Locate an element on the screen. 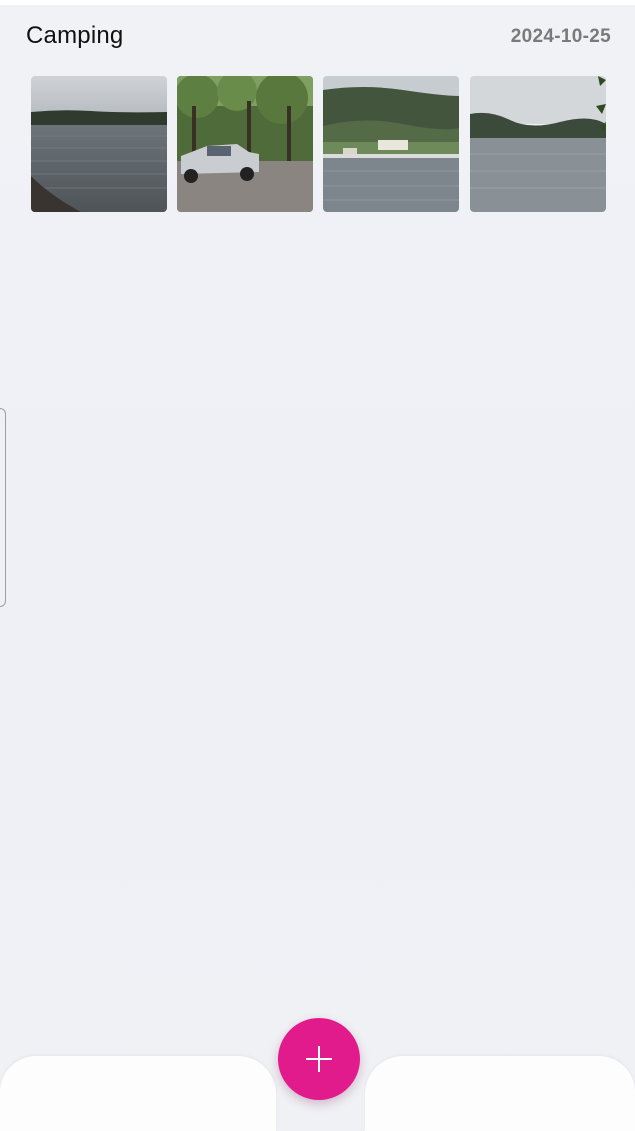  photo-thumbnail-truck-campsite is located at coordinates (245, 144).